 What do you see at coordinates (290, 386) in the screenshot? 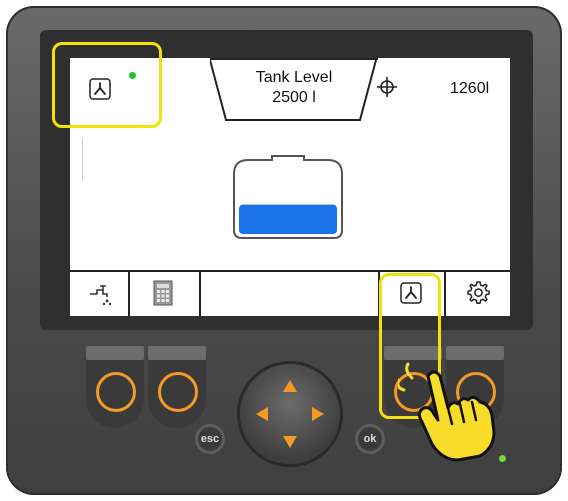
I see `arrow-up-icon` at bounding box center [290, 386].